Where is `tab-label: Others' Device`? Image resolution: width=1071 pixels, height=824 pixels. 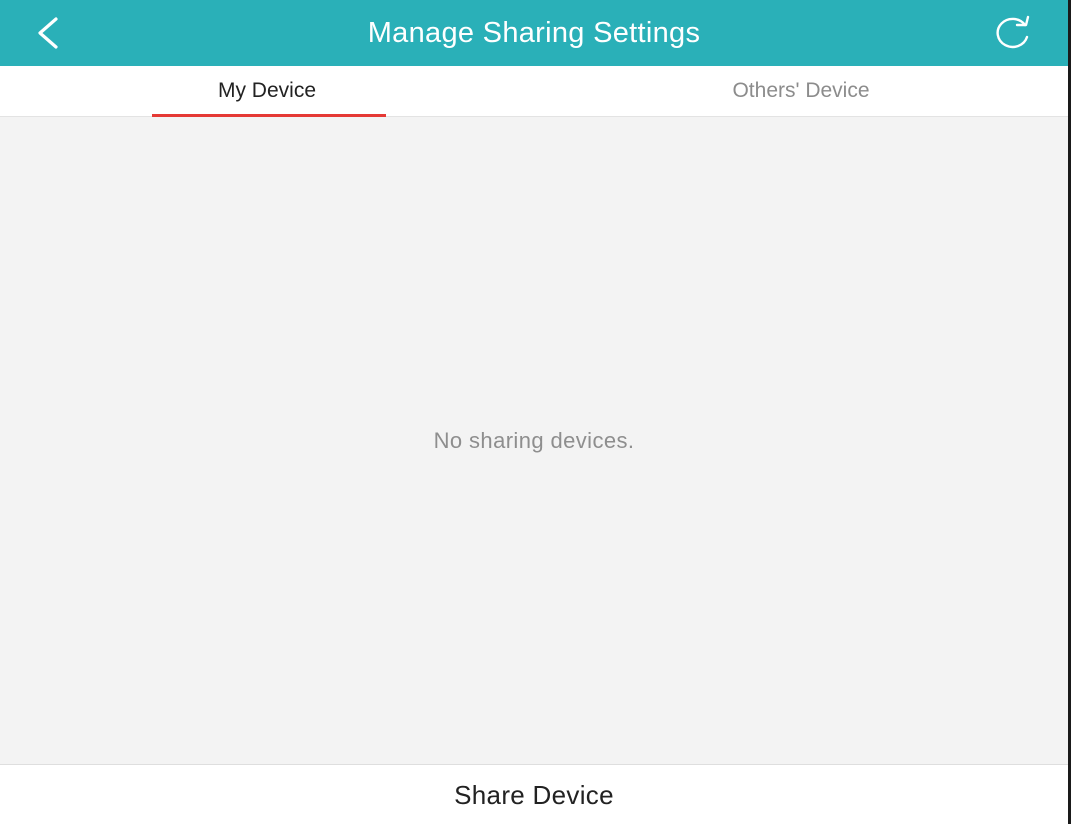 tab-label: Others' Device is located at coordinates (801, 90).